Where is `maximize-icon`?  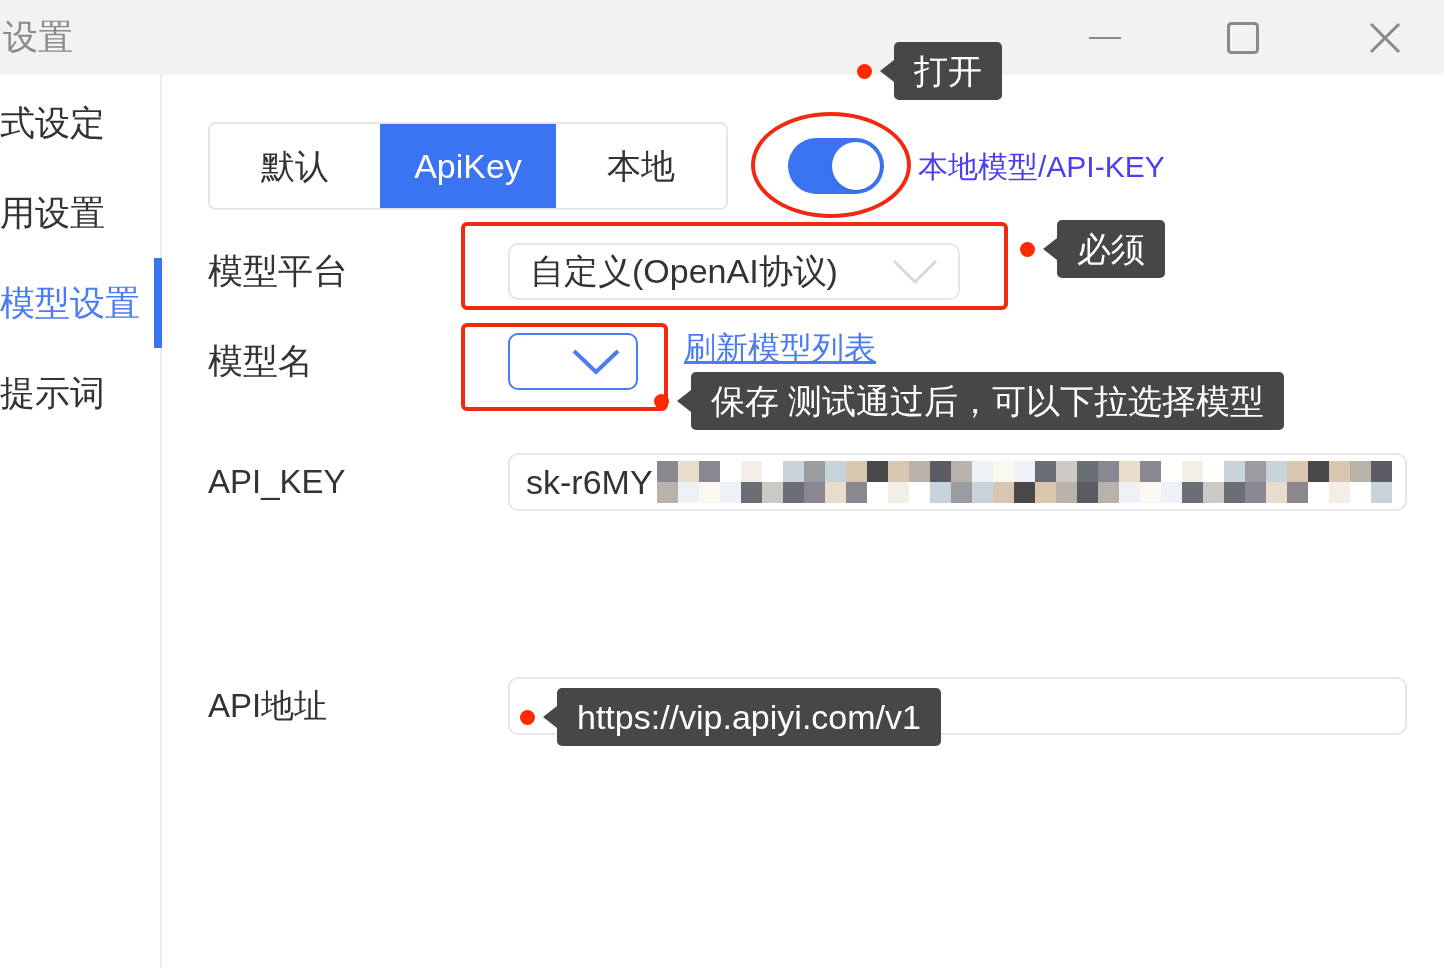
maximize-icon is located at coordinates (1243, 37).